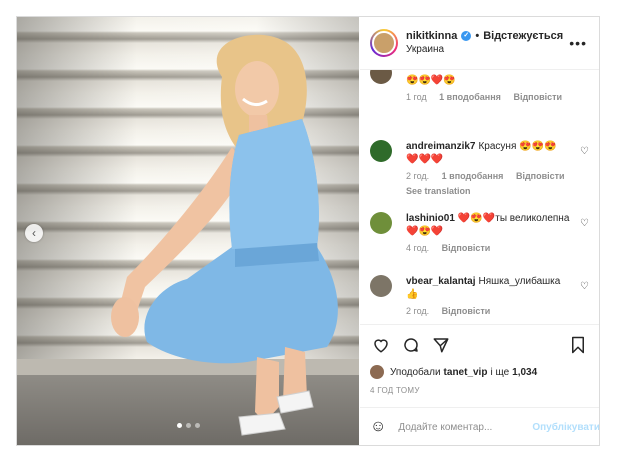  What do you see at coordinates (524, 372) in the screenshot?
I see `likes-count: 1,034` at bounding box center [524, 372].